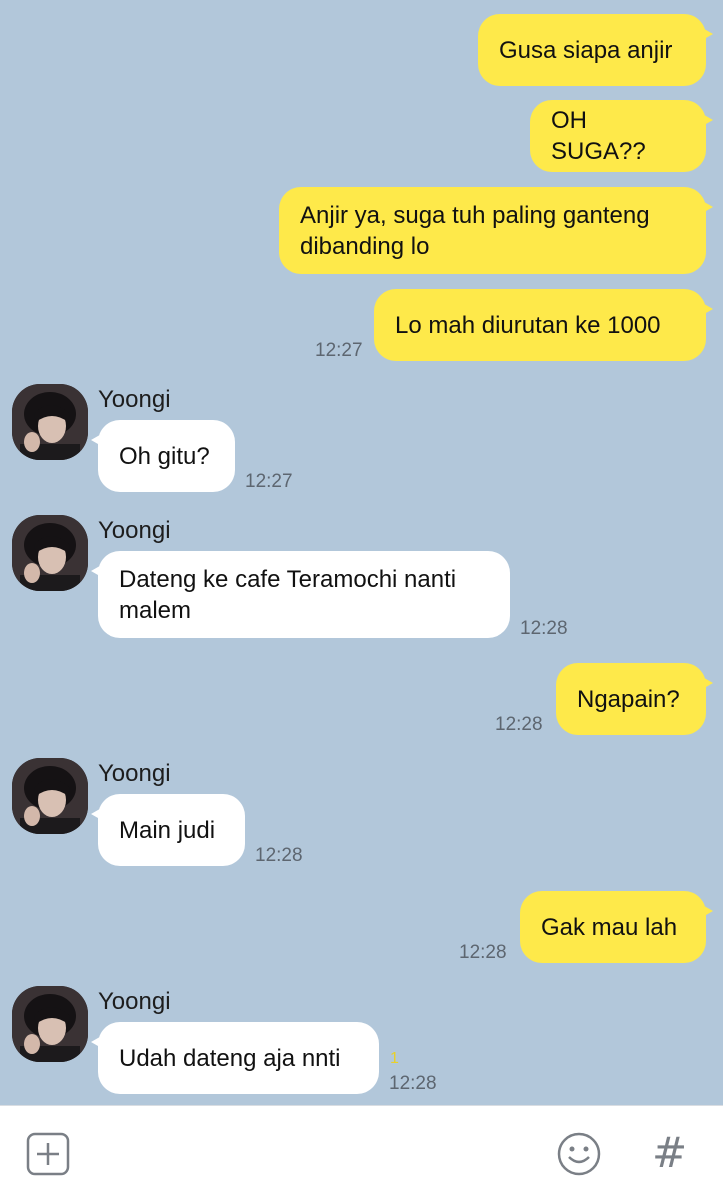 This screenshot has width=723, height=1201. Describe the element at coordinates (230, 1058) in the screenshot. I see `message-text: Udah dateng aja nnti` at that location.